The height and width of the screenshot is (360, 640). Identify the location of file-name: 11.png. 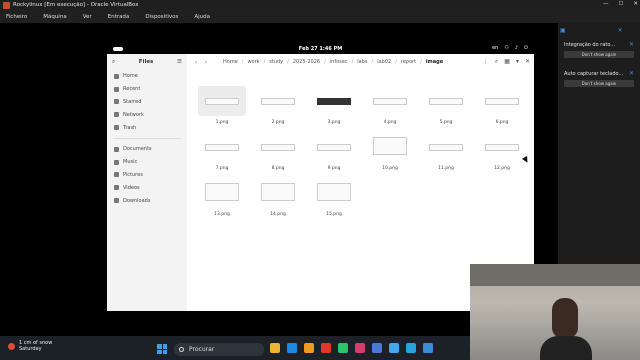
(446, 168).